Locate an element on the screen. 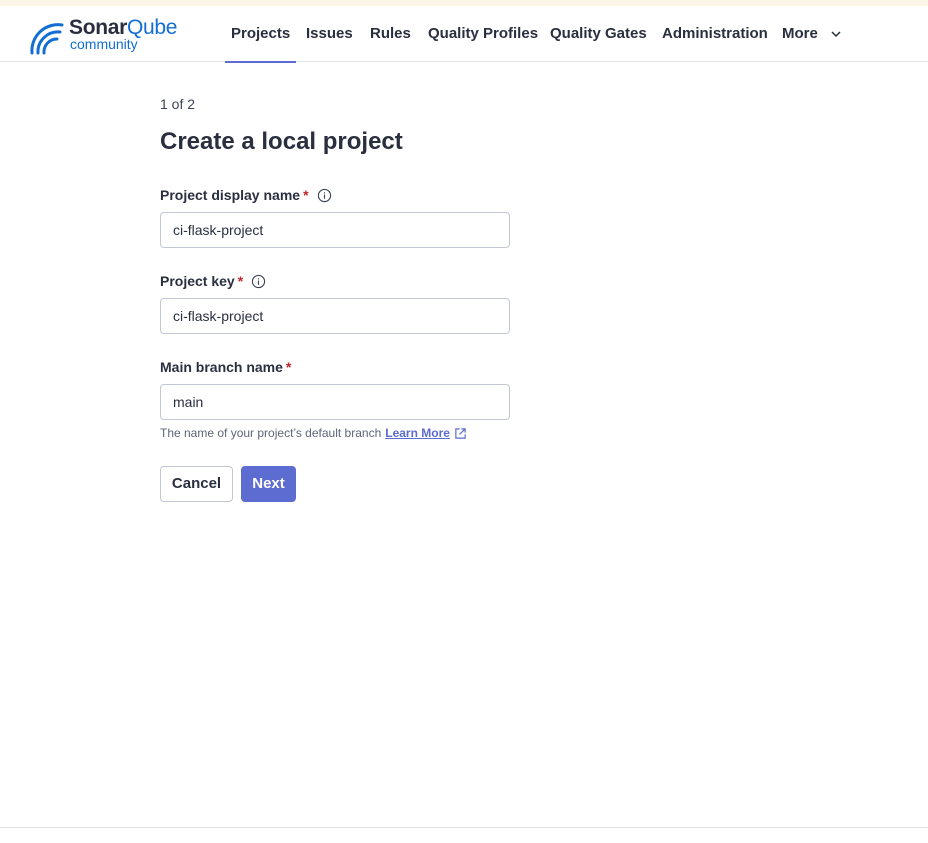 This screenshot has width=928, height=843. cancel-button: Cancel is located at coordinates (196, 484).